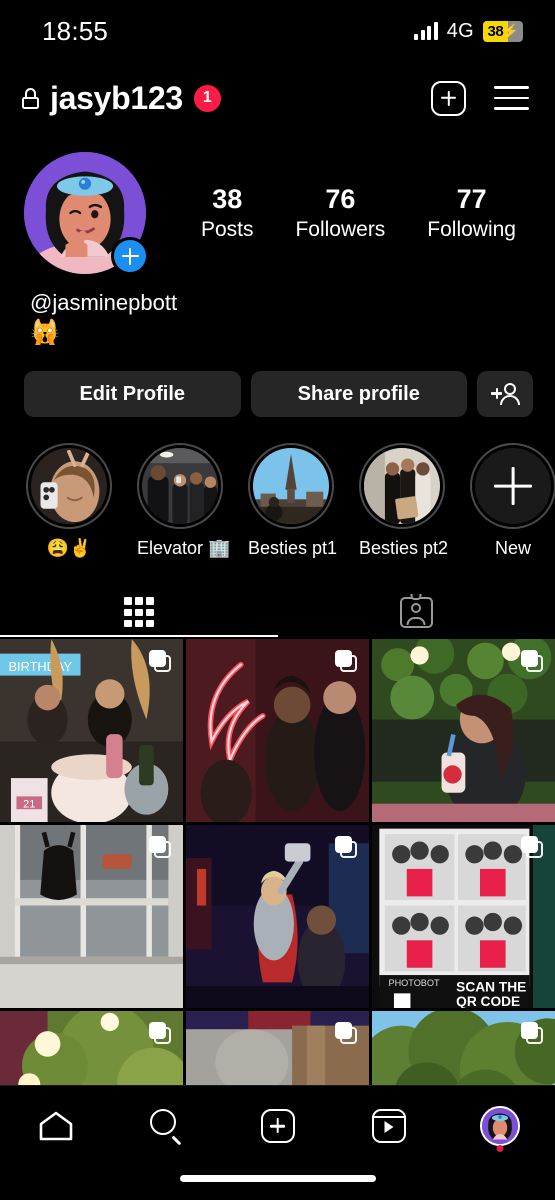  Describe the element at coordinates (277, 98) in the screenshot. I see `profile-header: jasyb123 1` at that location.